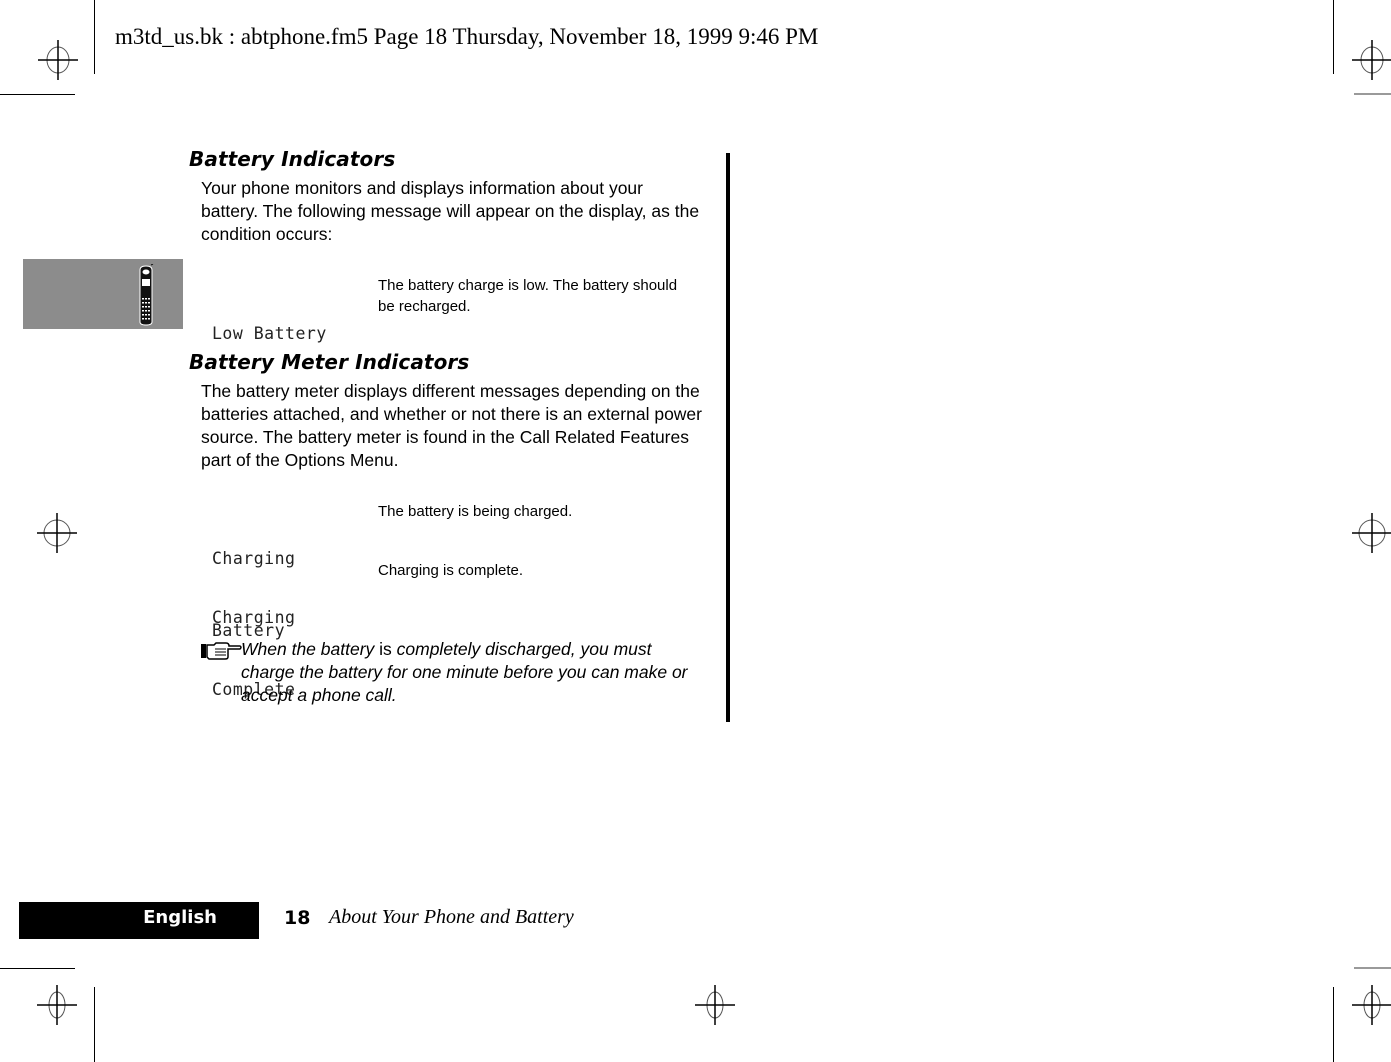 The height and width of the screenshot is (1062, 1391). Describe the element at coordinates (451, 570) in the screenshot. I see `description-line: Charging is complete.` at that location.